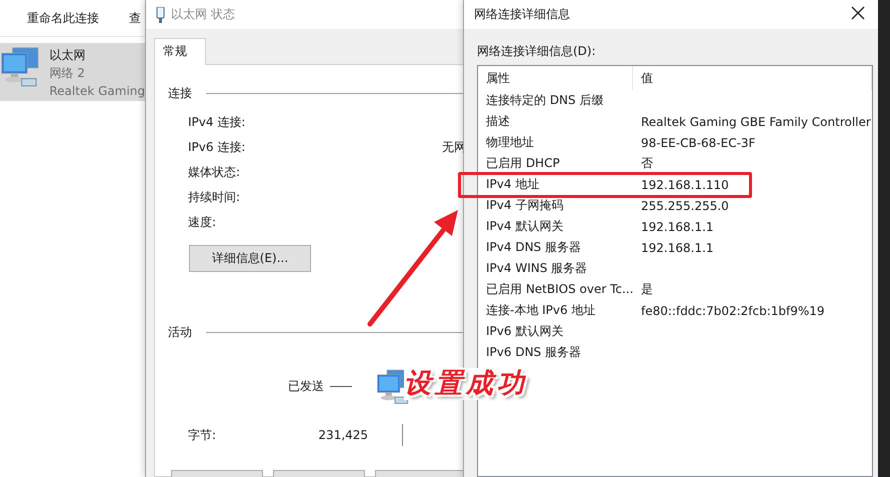  I want to click on field-label: 速度:, so click(203, 222).